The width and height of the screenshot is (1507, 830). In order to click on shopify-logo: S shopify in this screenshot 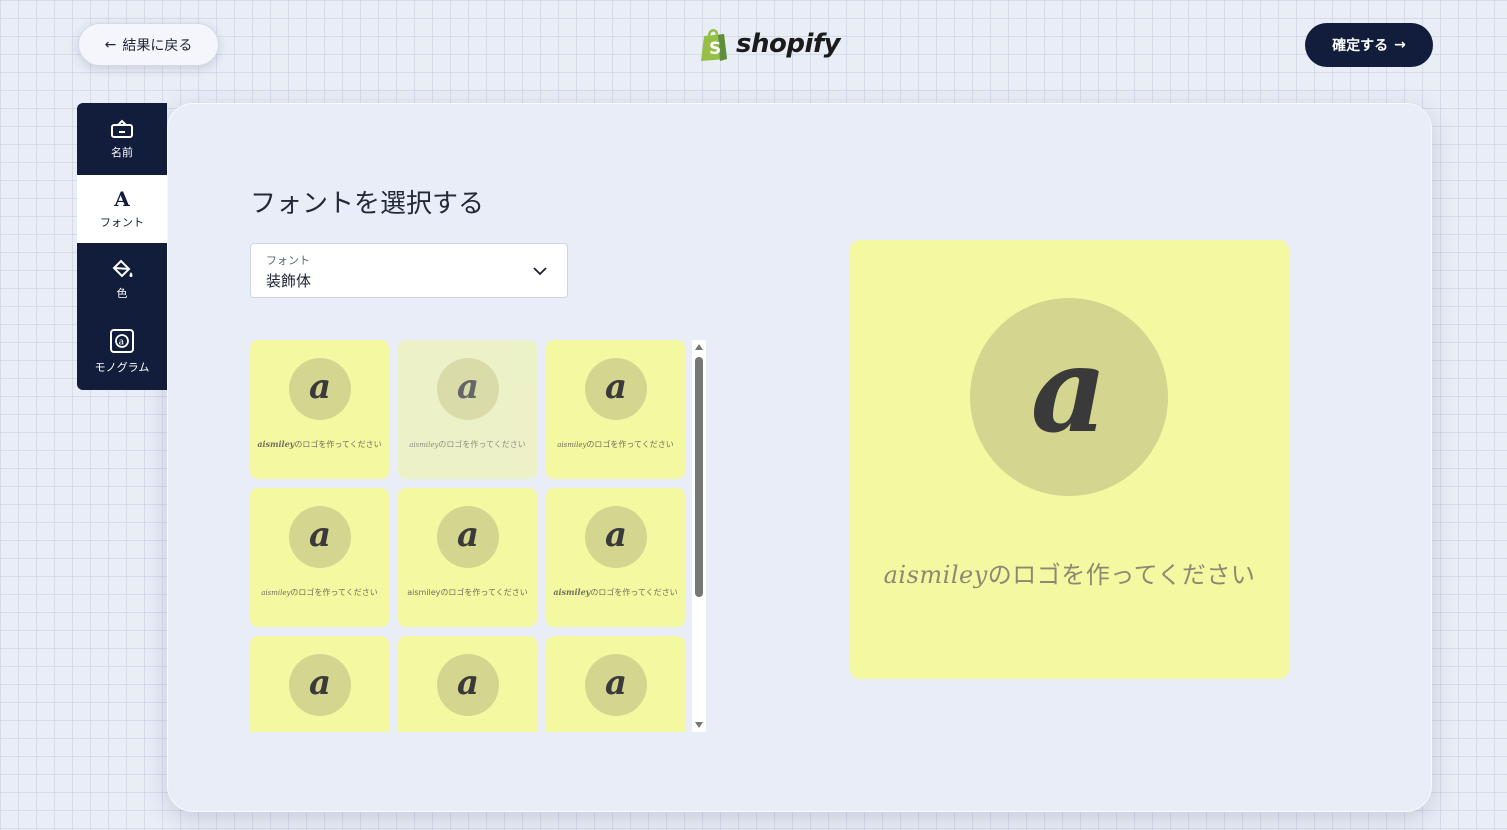, I will do `click(769, 44)`.